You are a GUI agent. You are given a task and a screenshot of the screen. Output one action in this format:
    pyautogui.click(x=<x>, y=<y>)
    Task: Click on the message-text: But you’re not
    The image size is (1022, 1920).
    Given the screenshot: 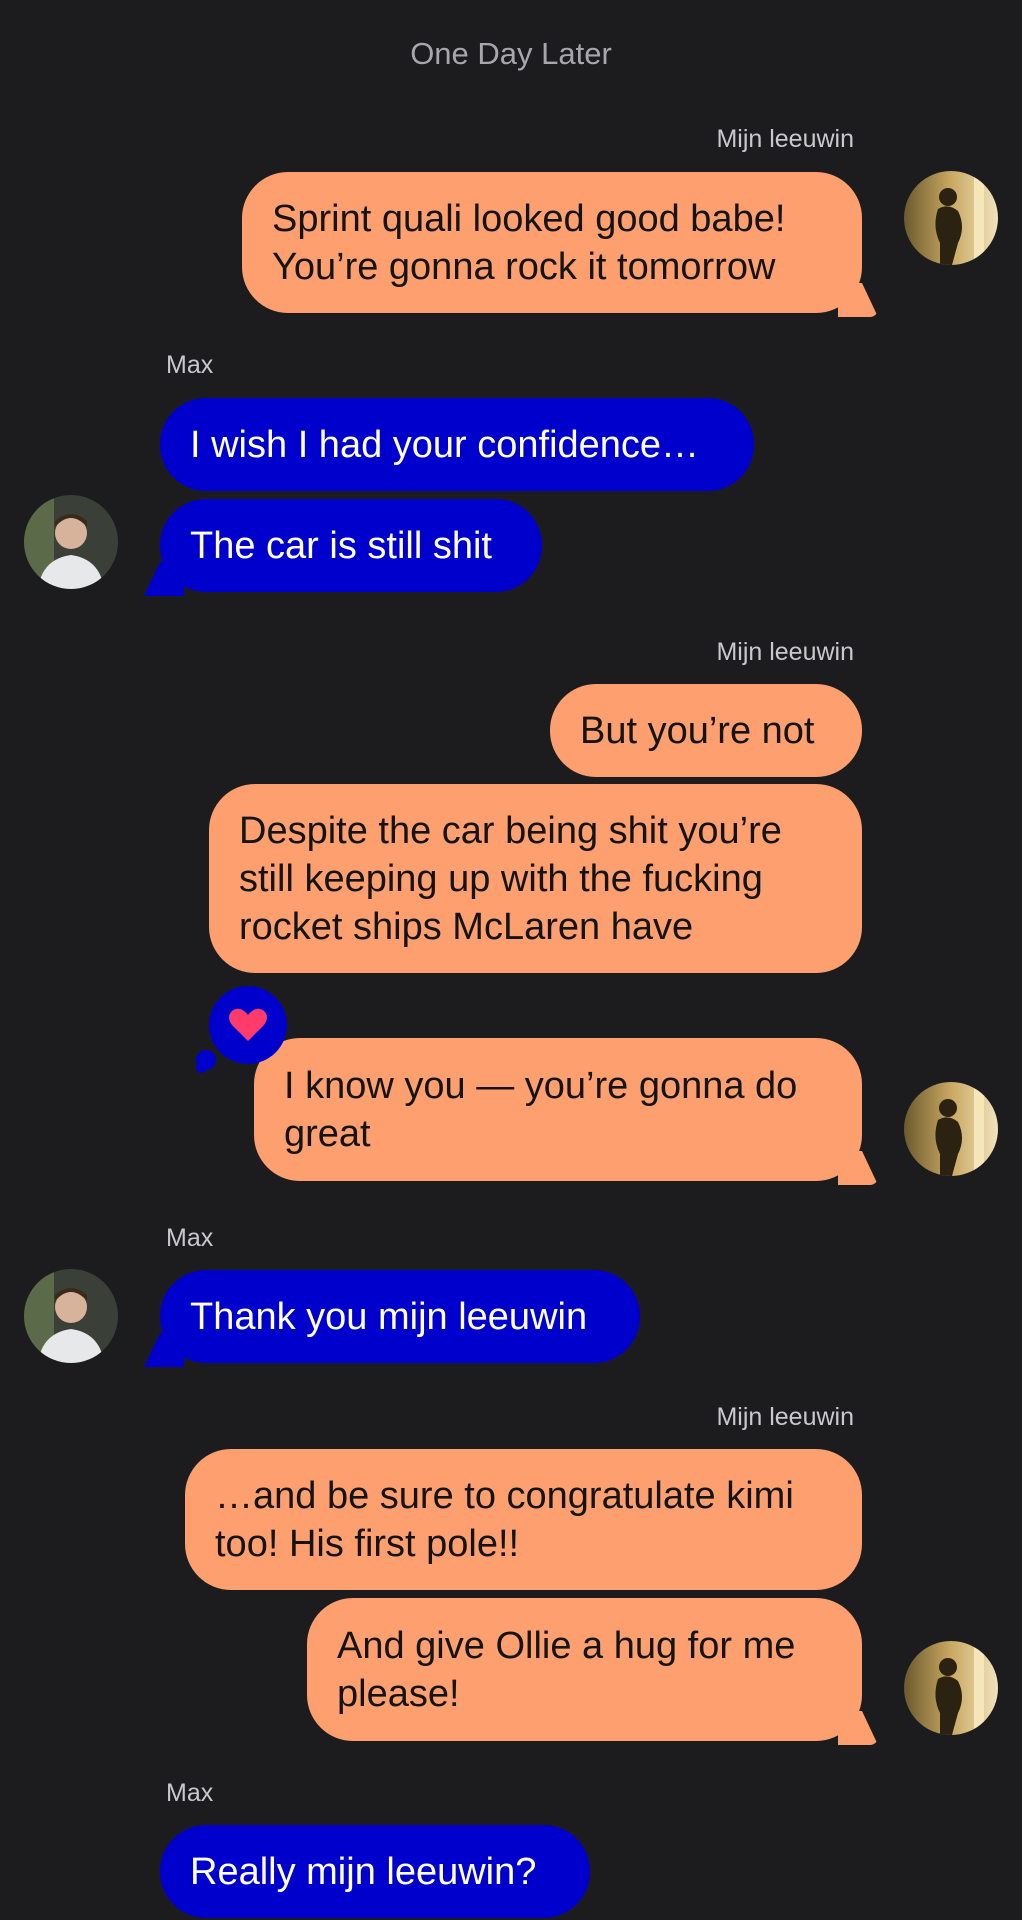 What is the action you would take?
    pyautogui.click(x=697, y=730)
    